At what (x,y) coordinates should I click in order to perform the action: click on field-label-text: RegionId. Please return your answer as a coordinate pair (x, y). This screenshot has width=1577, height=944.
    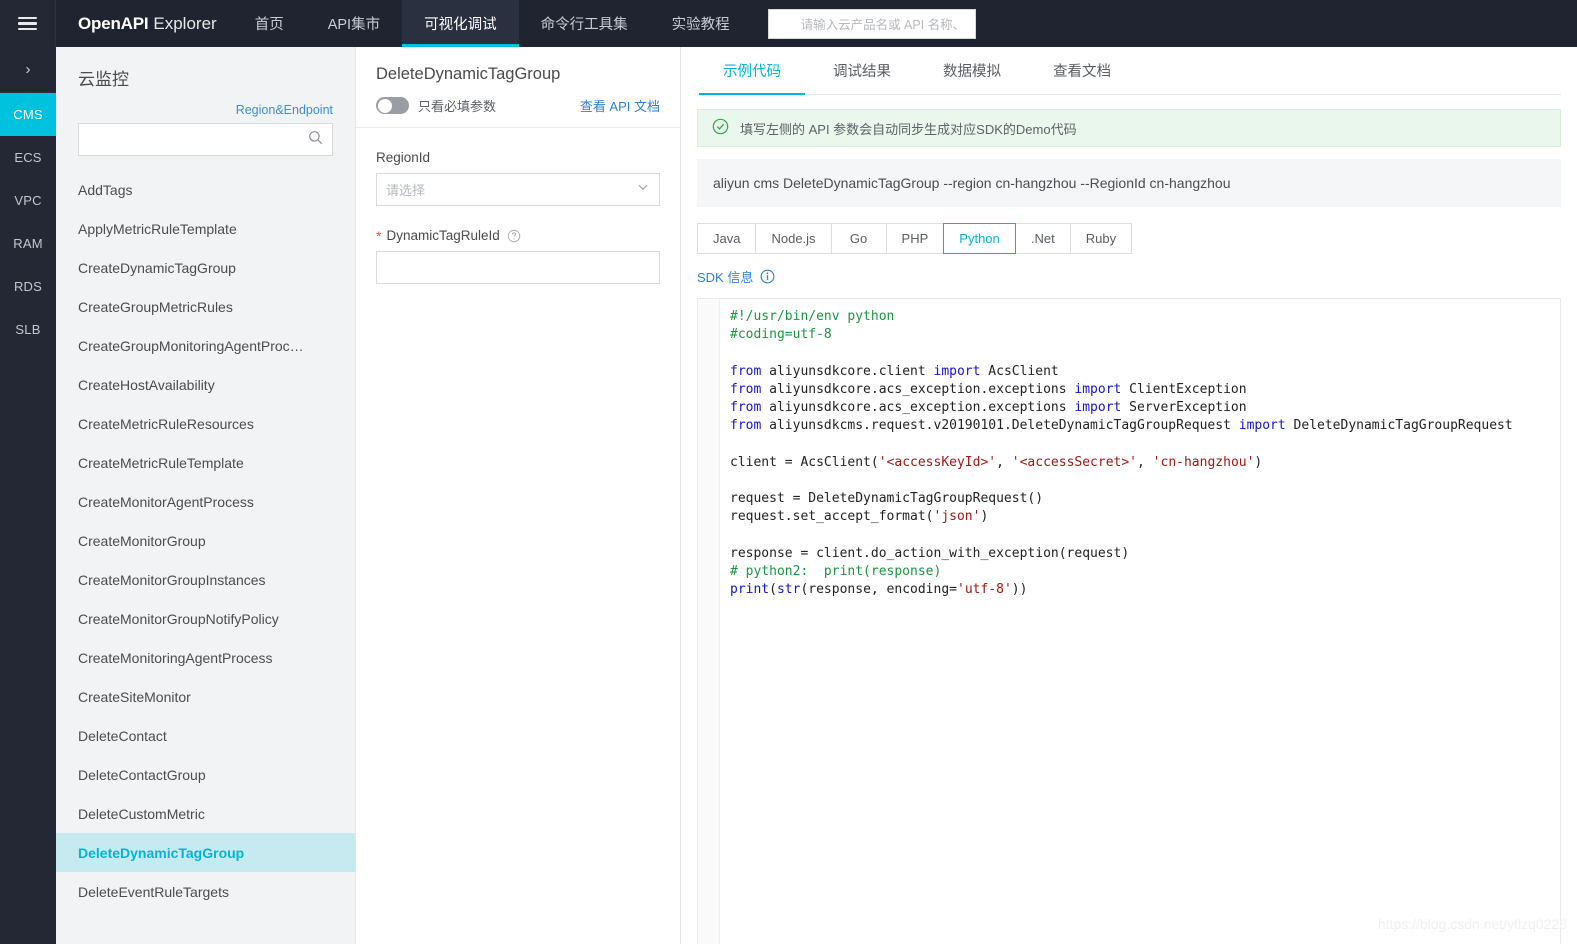
    Looking at the image, I should click on (403, 157).